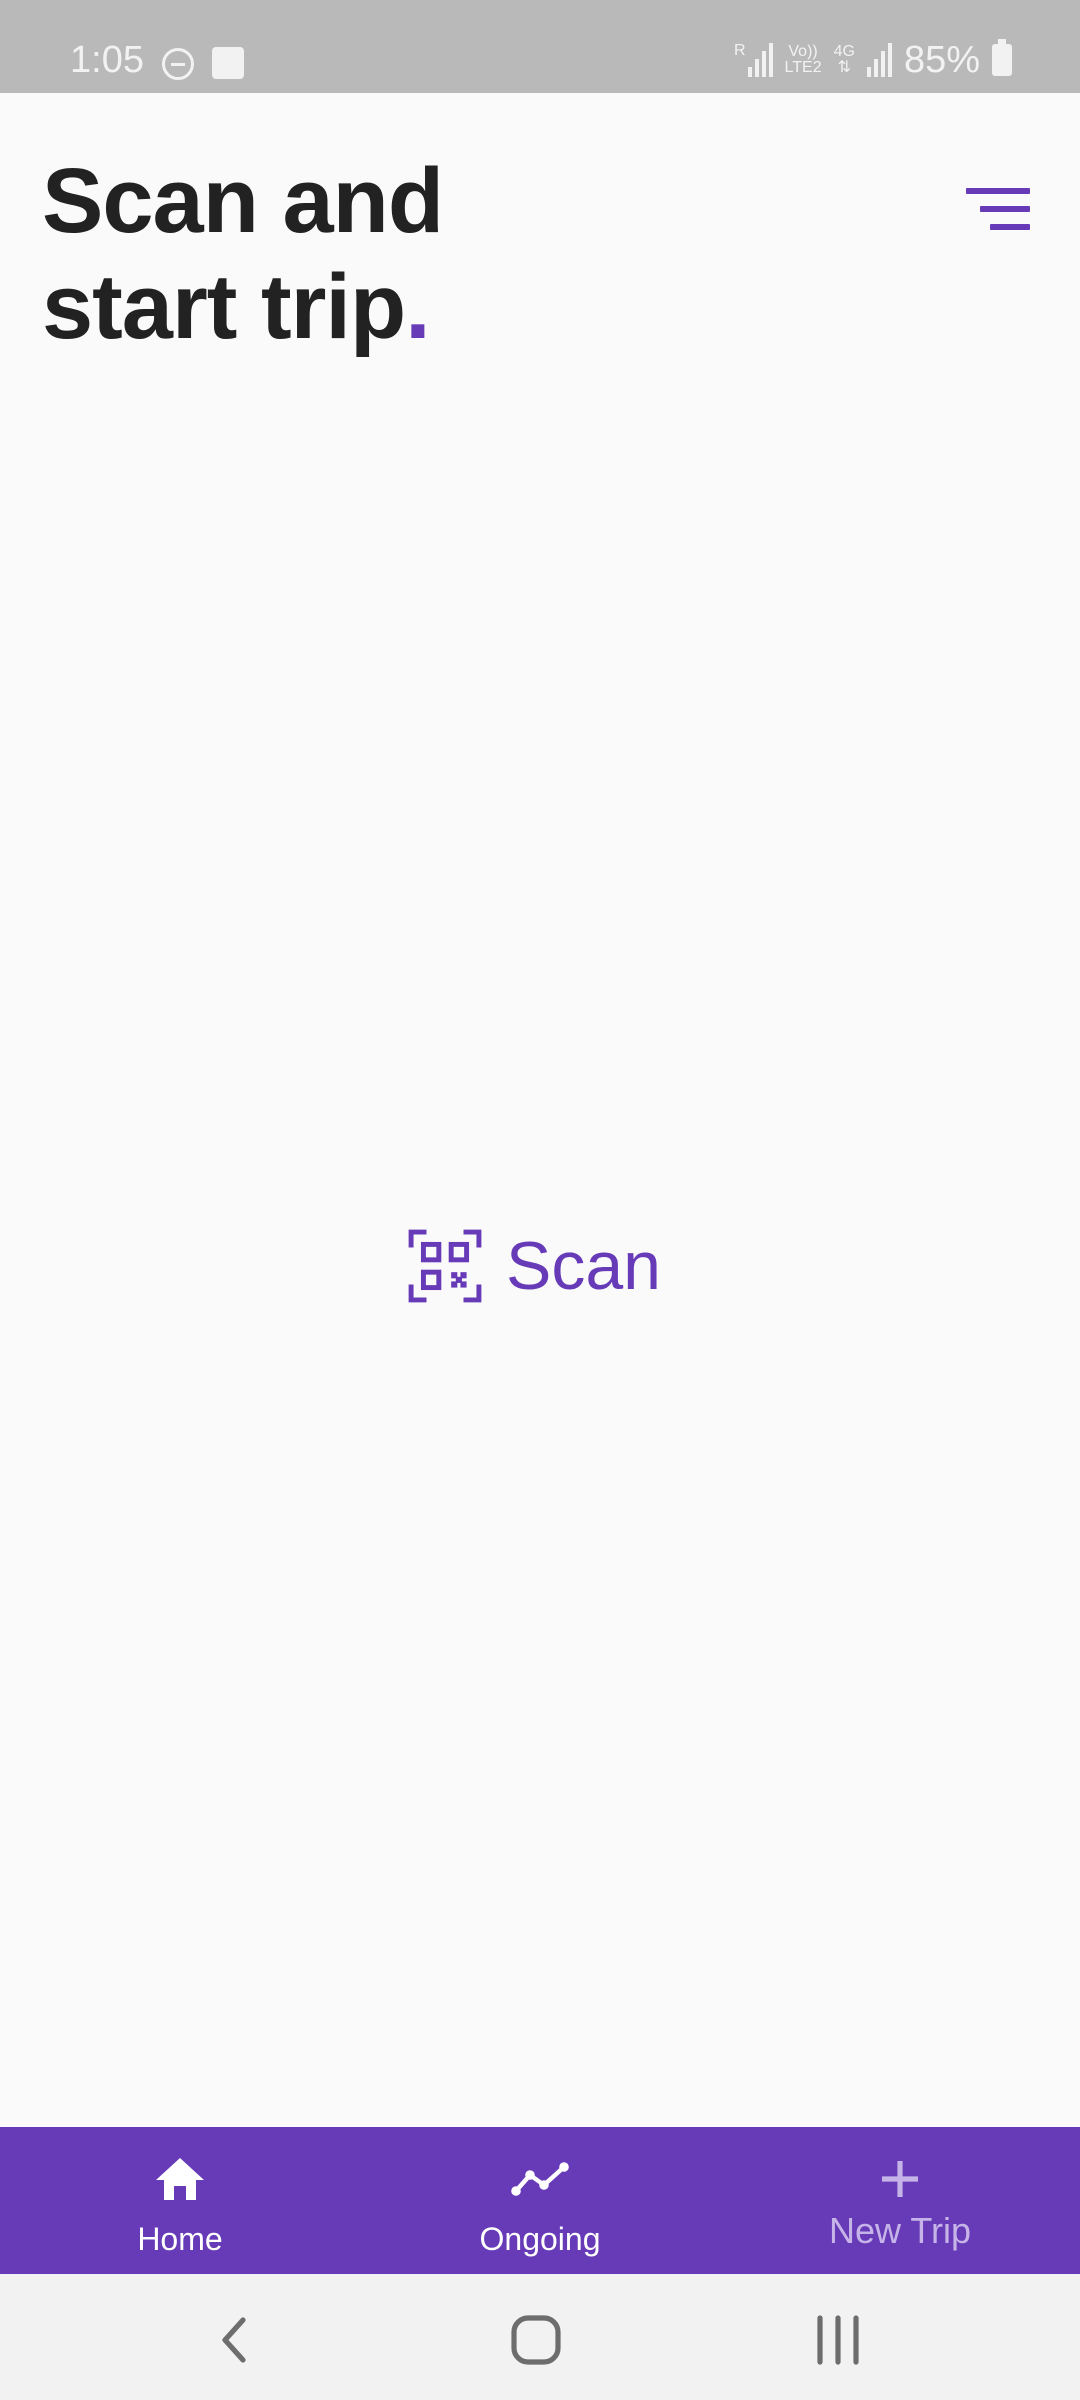 Image resolution: width=1080 pixels, height=2400 pixels. Describe the element at coordinates (1002, 57) in the screenshot. I see `battery-icon` at that location.